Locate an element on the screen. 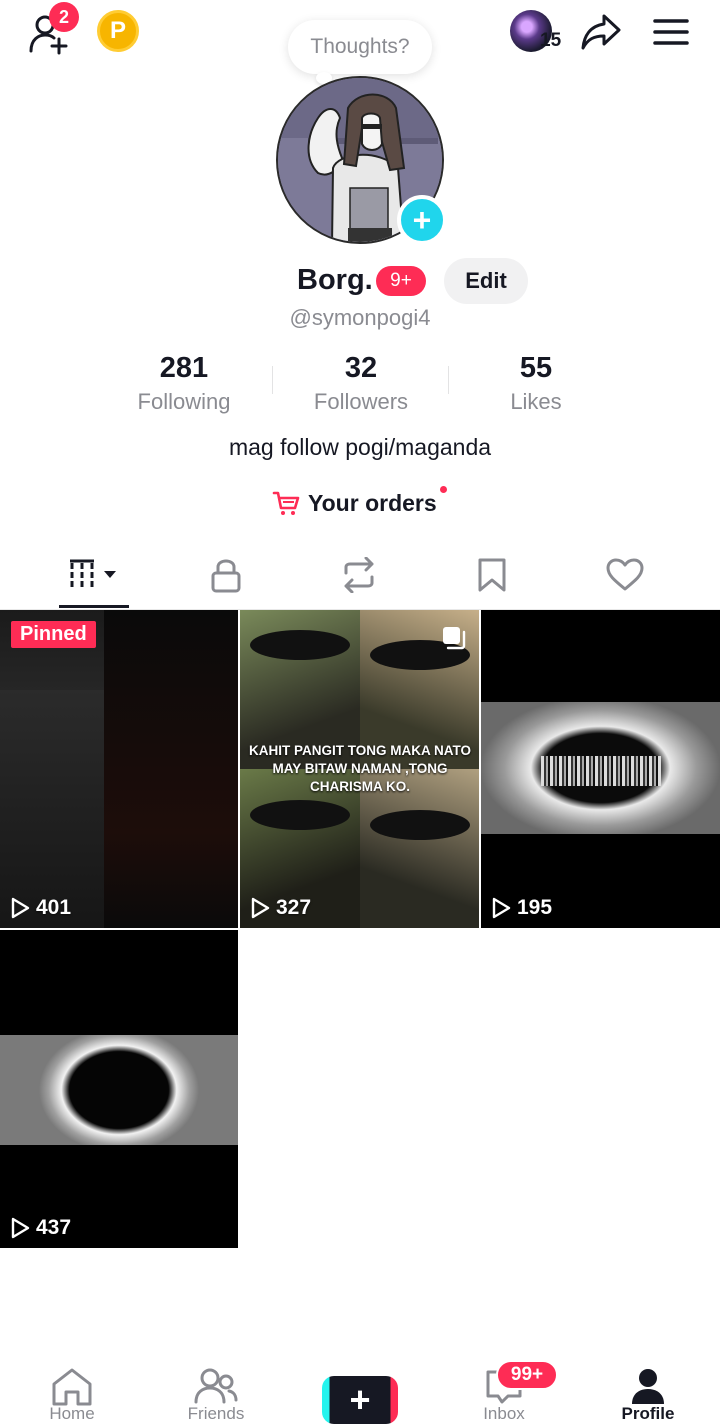 This screenshot has width=720, height=1424. thoughts-bubble: Thoughts? is located at coordinates (360, 47).